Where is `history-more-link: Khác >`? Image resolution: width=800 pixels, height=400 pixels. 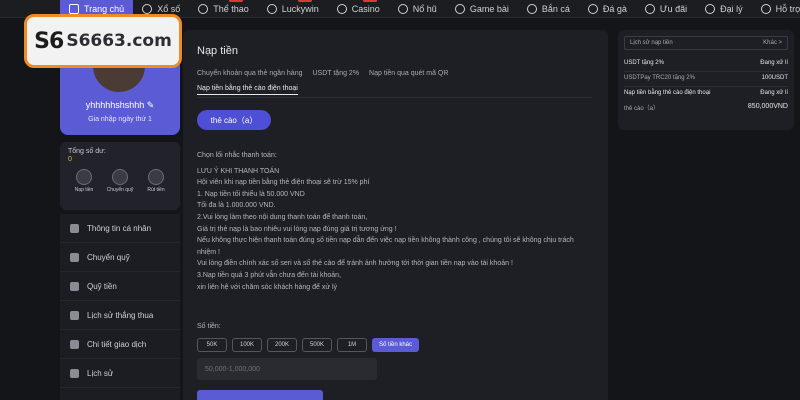
history-more-link: Khác > is located at coordinates (772, 43).